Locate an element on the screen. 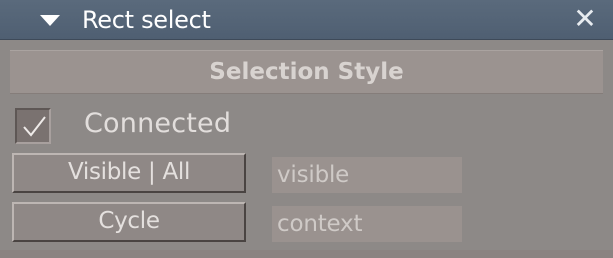 Image resolution: width=613 pixels, height=258 pixels. section-title: Selection Style is located at coordinates (306, 72).